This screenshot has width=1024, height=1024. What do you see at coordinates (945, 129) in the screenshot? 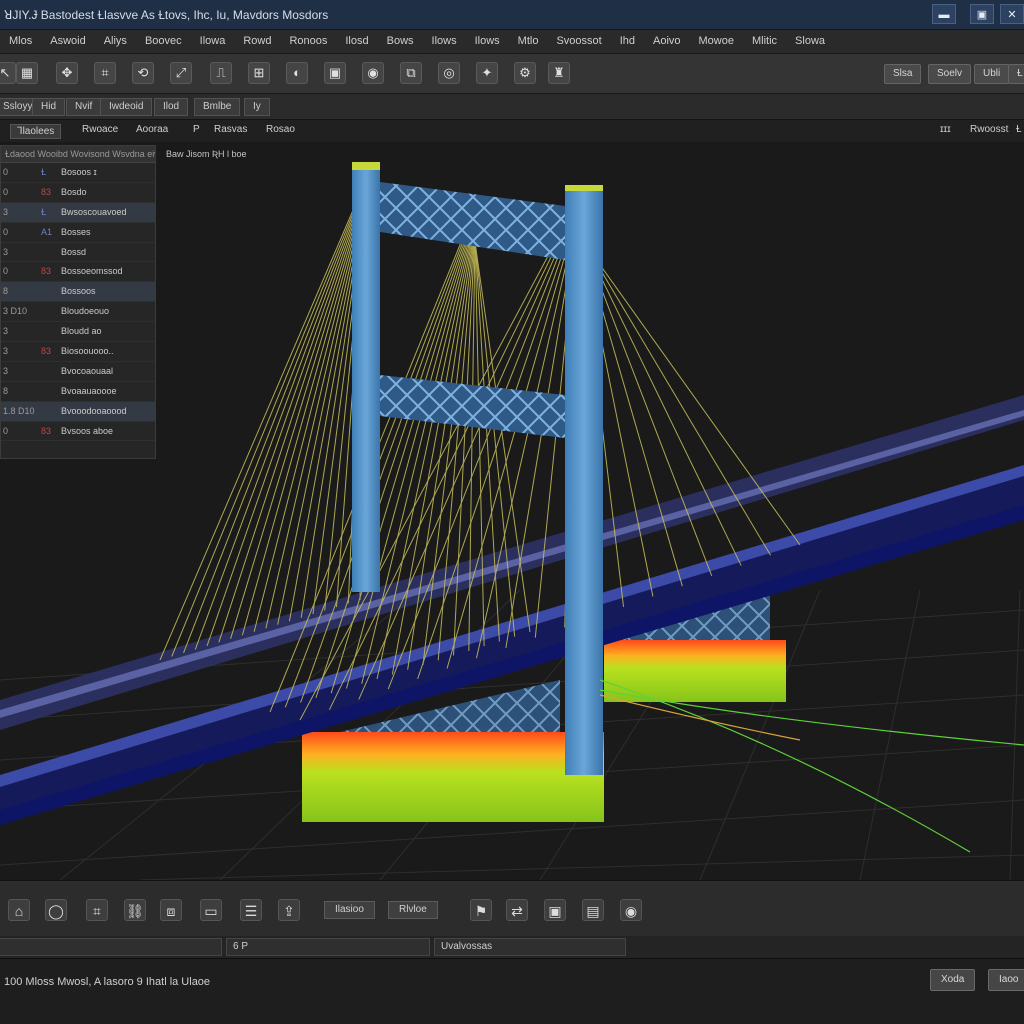
I see `viewport-control-1: ɪɪɪ` at bounding box center [945, 129].